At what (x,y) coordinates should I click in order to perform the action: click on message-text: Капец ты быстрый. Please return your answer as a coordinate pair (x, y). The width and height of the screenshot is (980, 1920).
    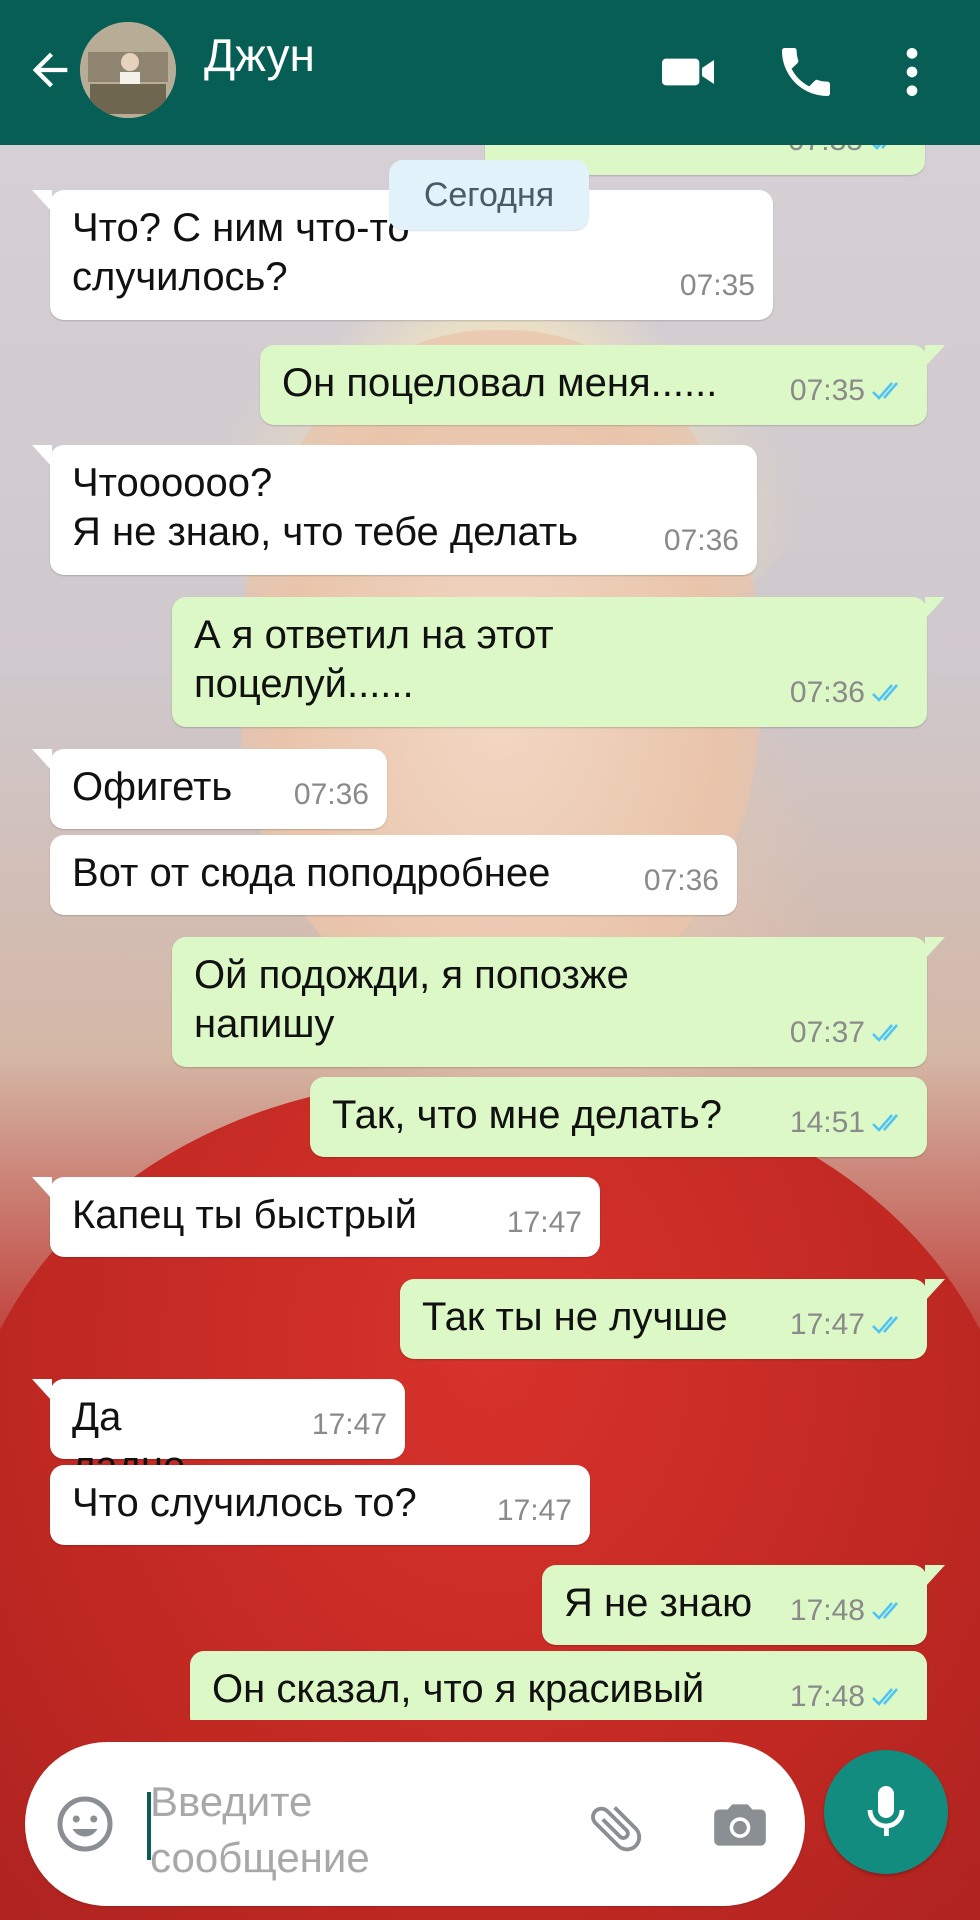
    Looking at the image, I should click on (244, 1215).